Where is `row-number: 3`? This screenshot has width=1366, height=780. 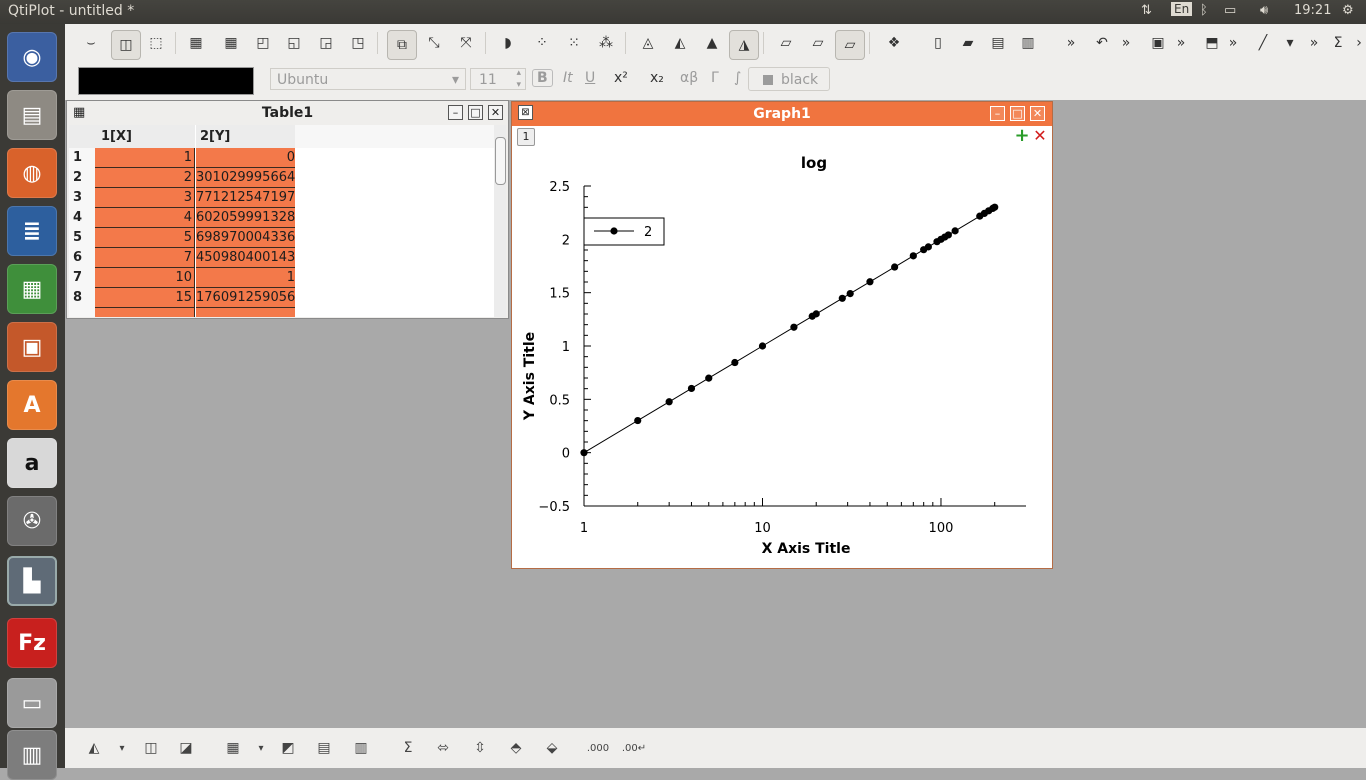
row-number: 3 is located at coordinates (82, 198).